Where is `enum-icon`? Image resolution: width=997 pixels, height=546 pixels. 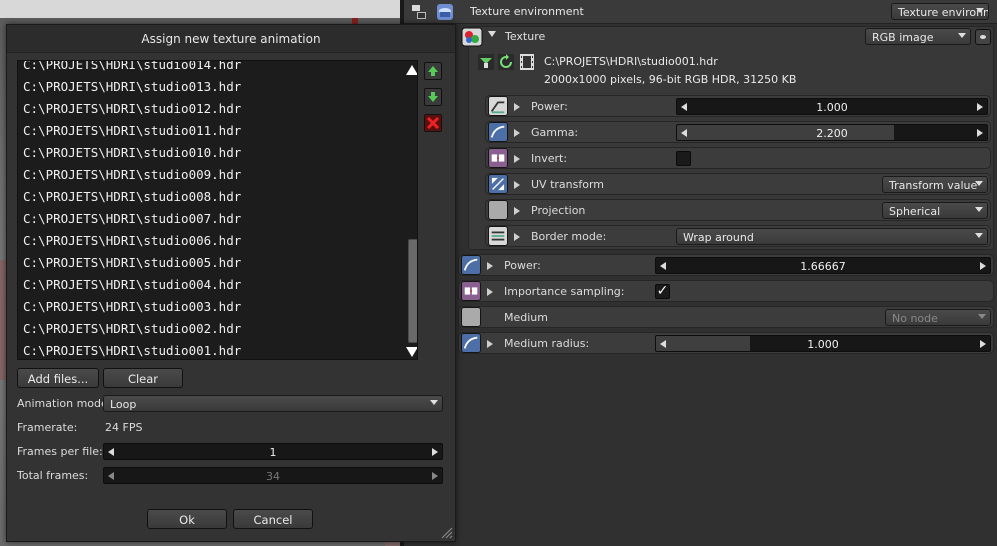
enum-icon is located at coordinates (498, 236).